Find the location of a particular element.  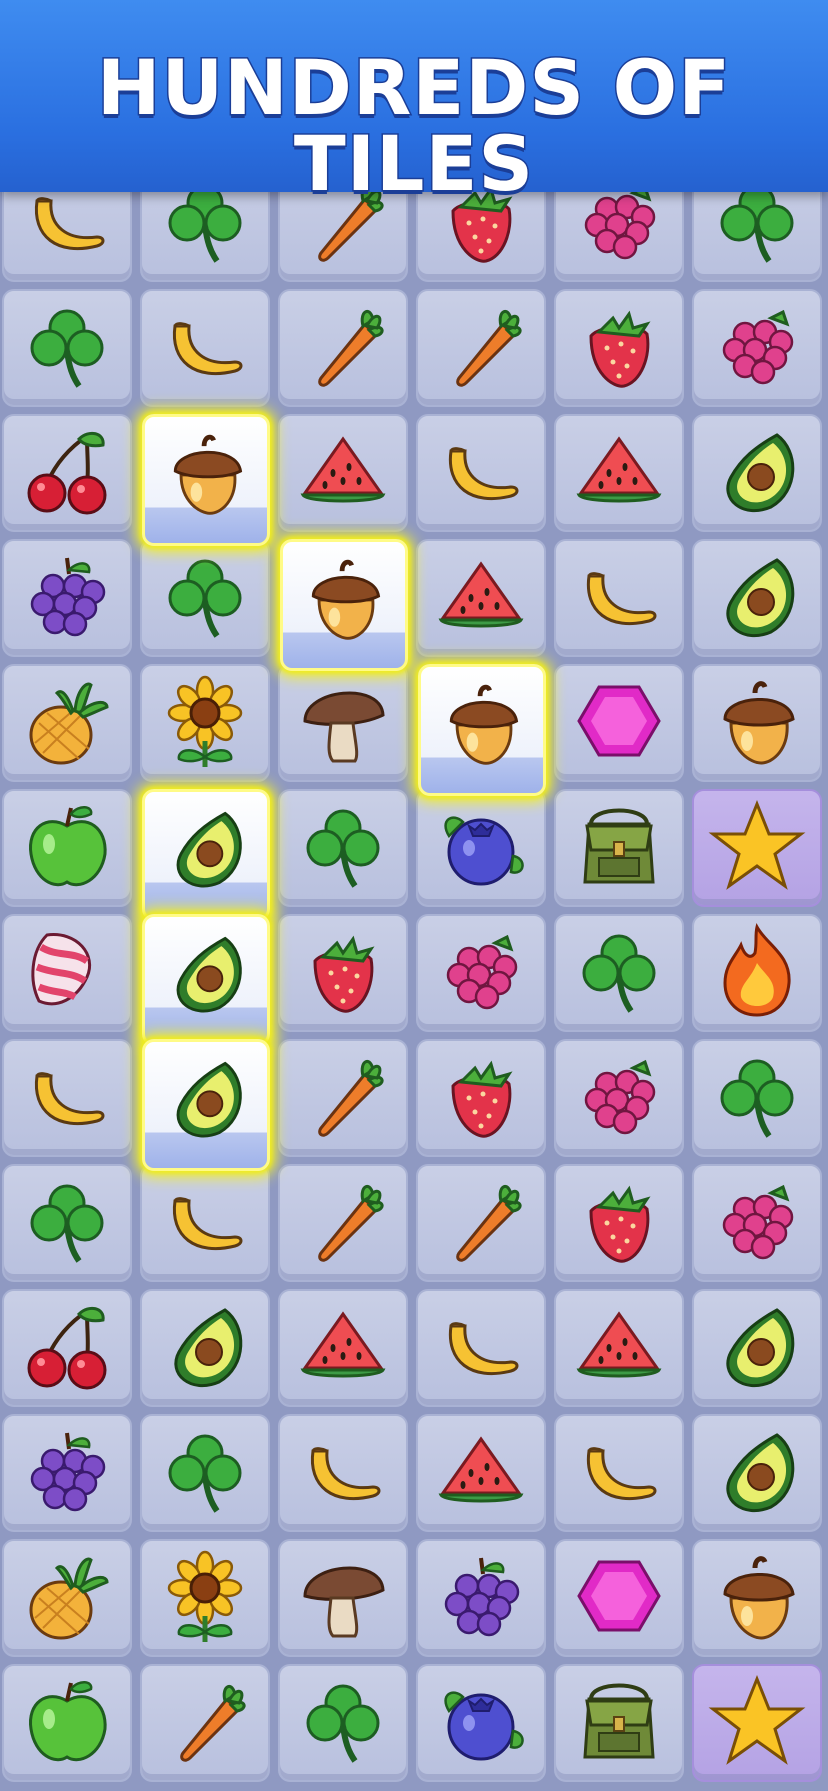

backpack-icon-svg is located at coordinates (619, 846).